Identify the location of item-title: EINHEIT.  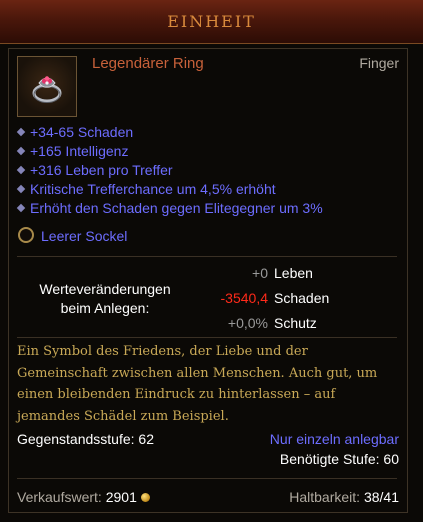
(211, 21).